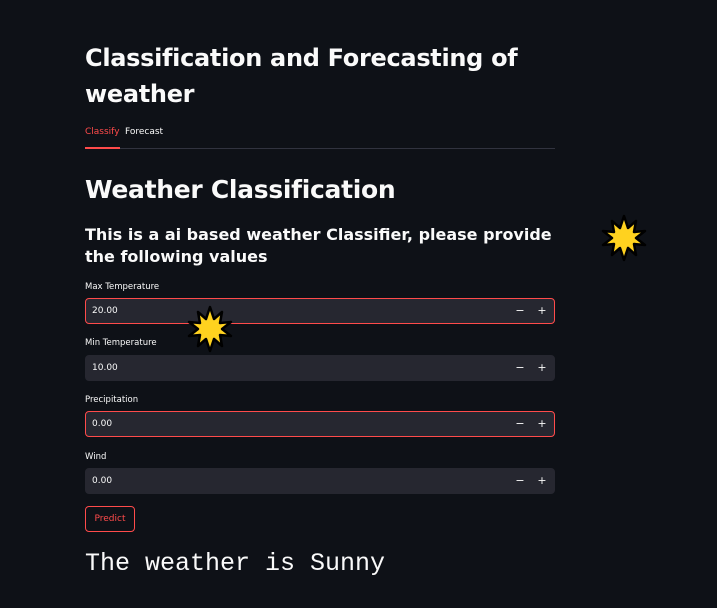 The height and width of the screenshot is (608, 717). What do you see at coordinates (110, 519) in the screenshot?
I see `predict-button: Predict` at bounding box center [110, 519].